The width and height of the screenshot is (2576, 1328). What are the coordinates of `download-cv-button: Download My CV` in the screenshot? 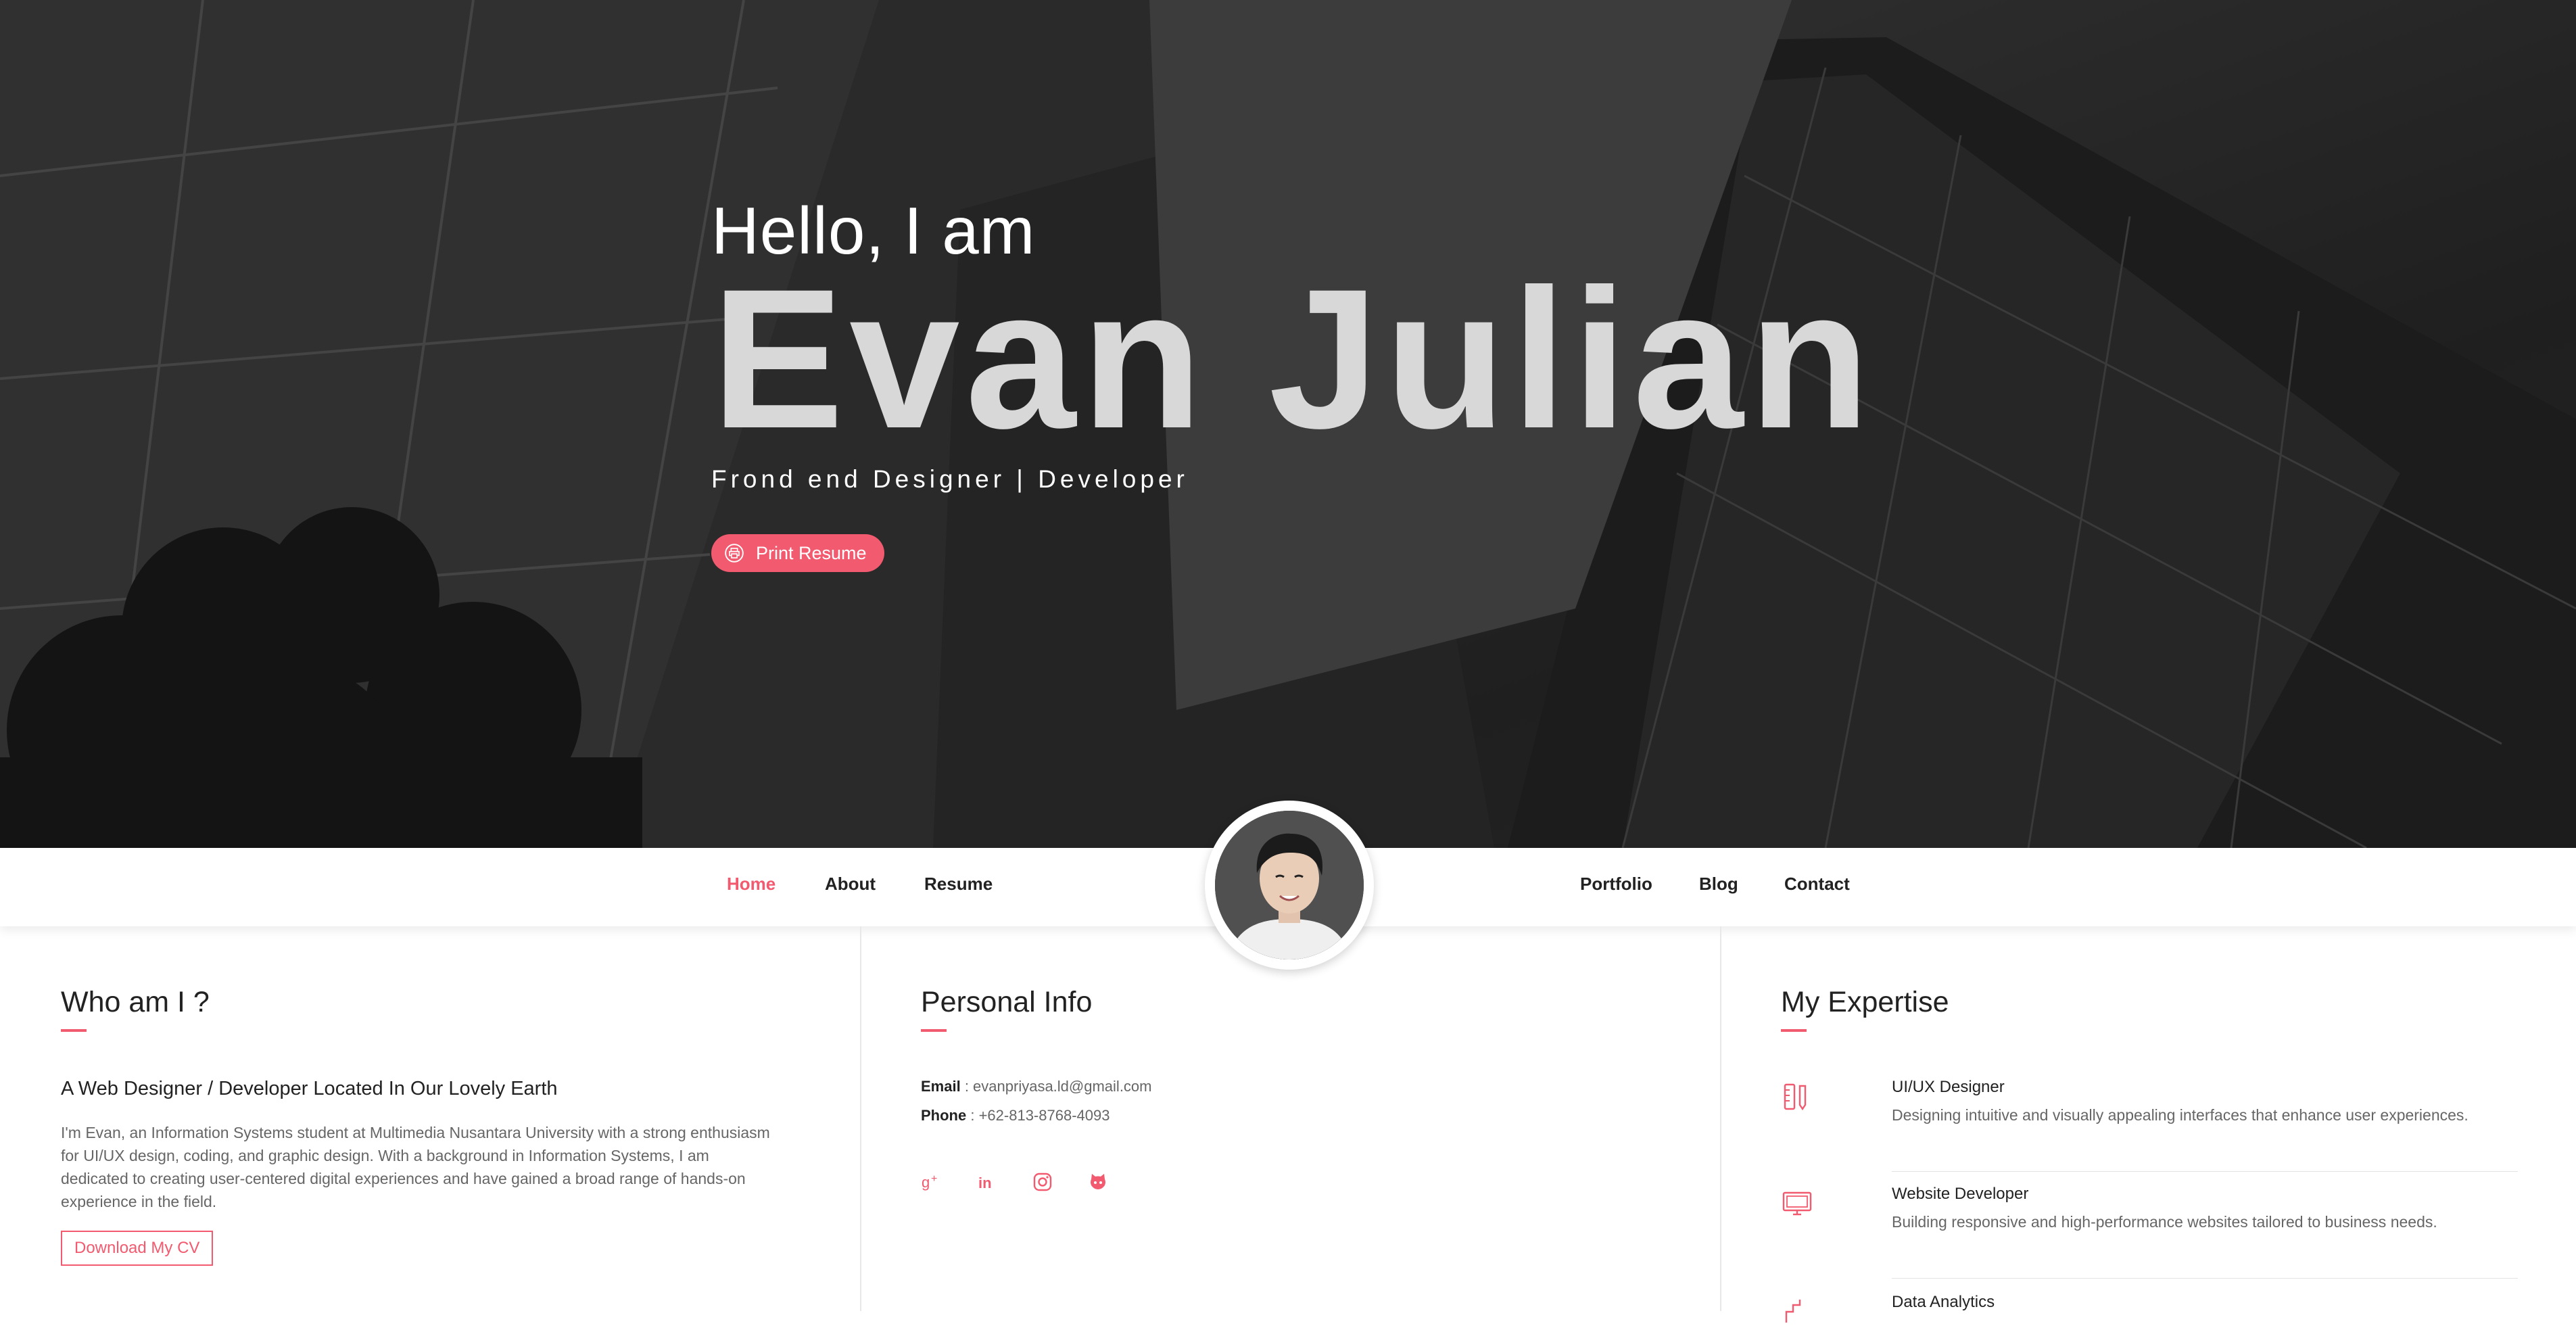 It's located at (137, 1248).